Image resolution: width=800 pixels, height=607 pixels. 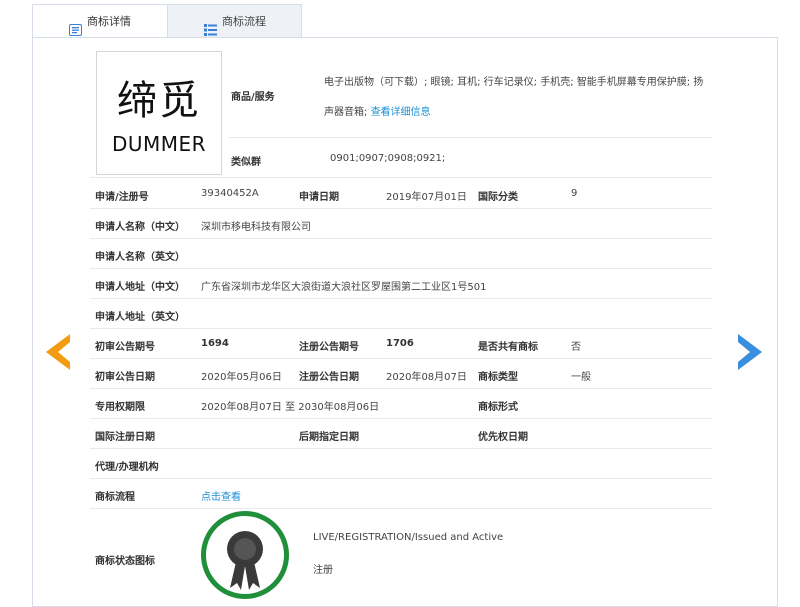 I want to click on app-date-value: 2019年07月01日, so click(x=426, y=197).